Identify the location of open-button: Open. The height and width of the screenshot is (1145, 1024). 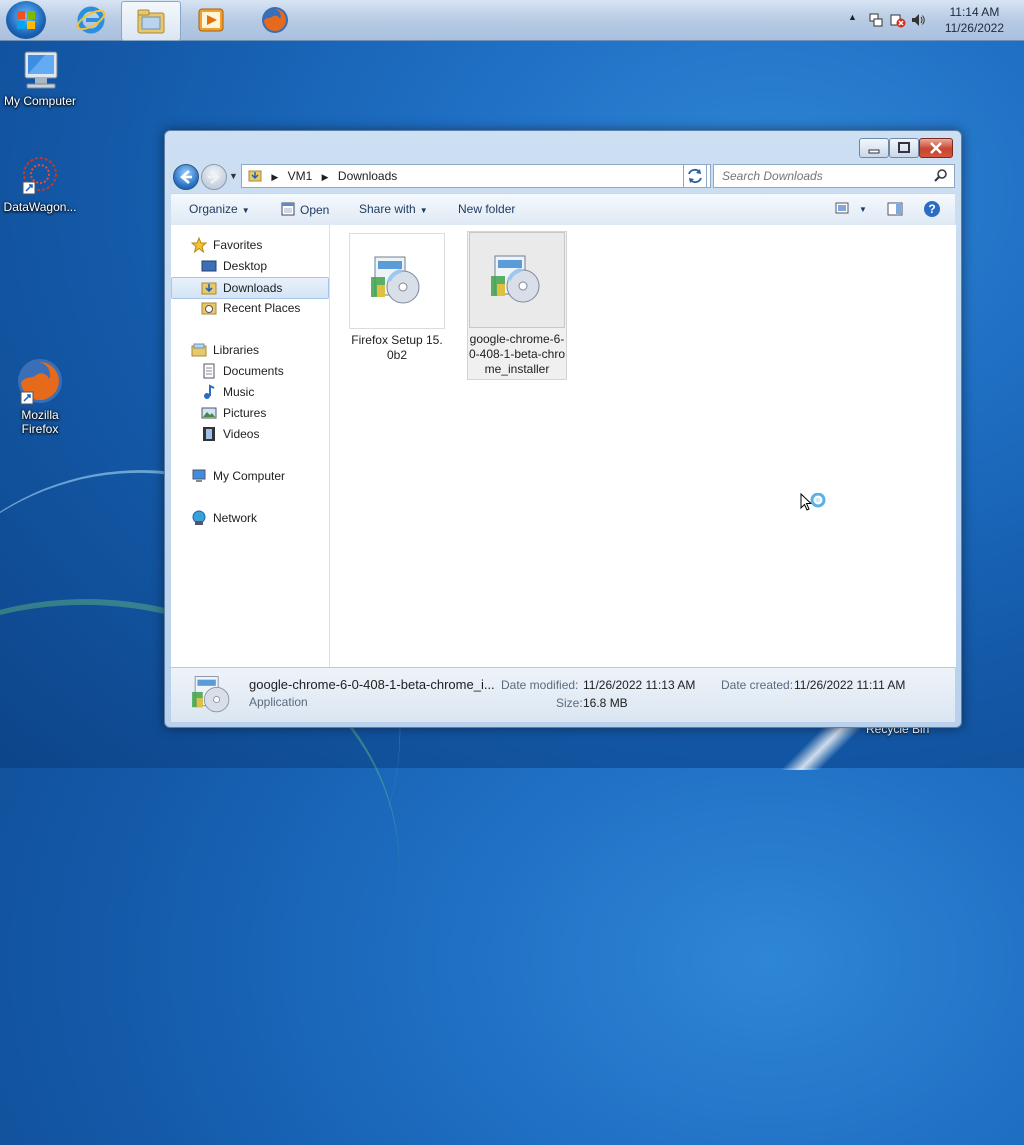
(305, 209).